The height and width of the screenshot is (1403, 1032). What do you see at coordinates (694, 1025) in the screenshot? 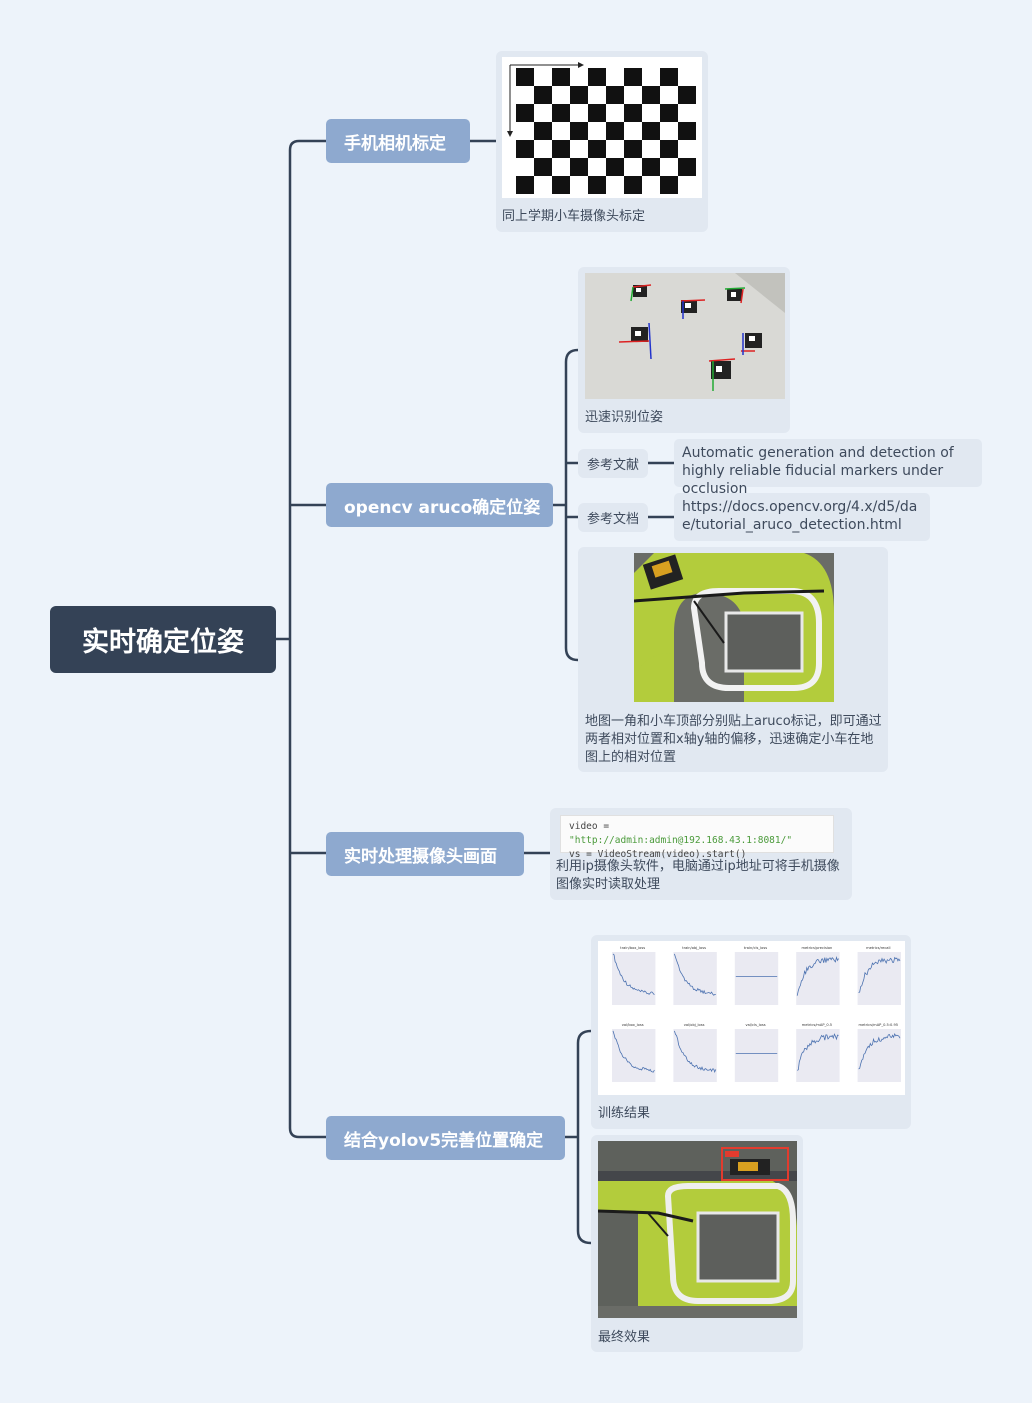
I see `plot-title: val/obj_loss` at bounding box center [694, 1025].